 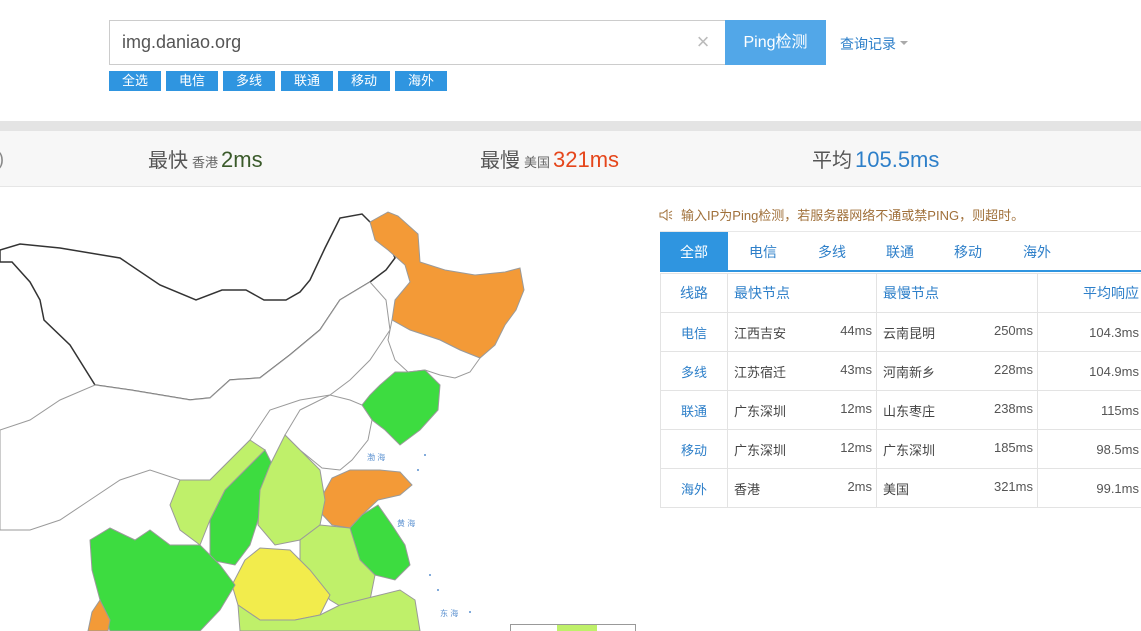 What do you see at coordinates (586, 159) in the screenshot?
I see `slowest-value: 321ms` at bounding box center [586, 159].